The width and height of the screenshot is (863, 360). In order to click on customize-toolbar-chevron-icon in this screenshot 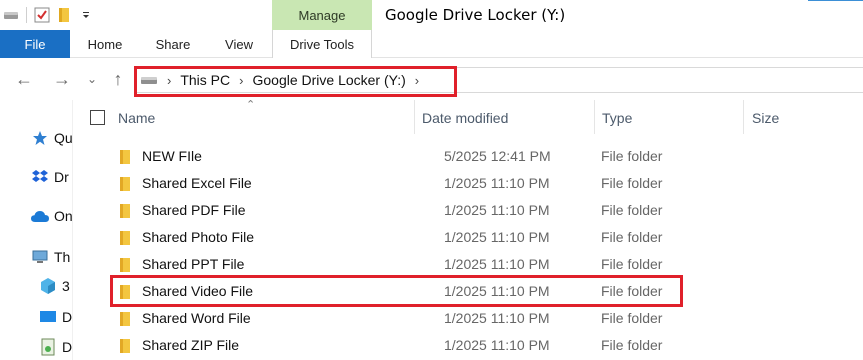, I will do `click(86, 15)`.